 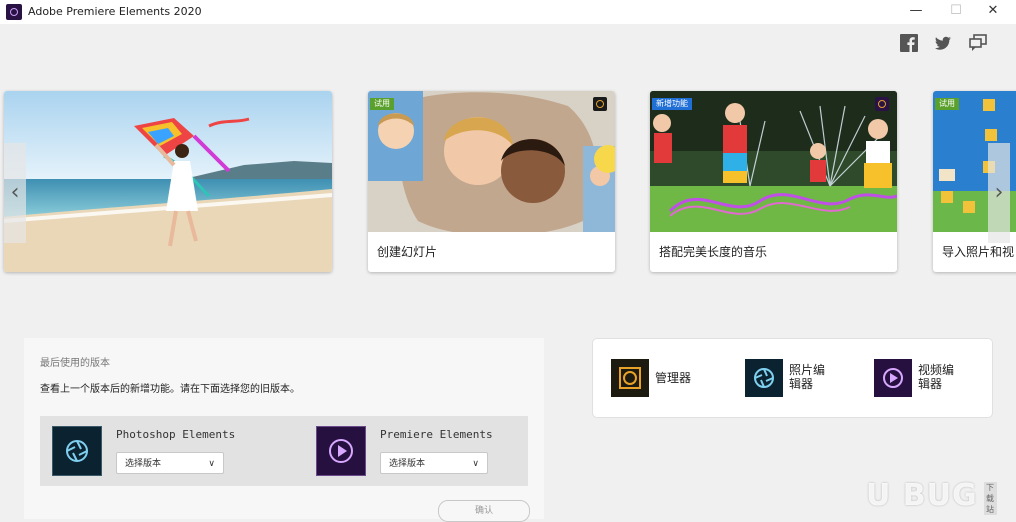 What do you see at coordinates (115, 11) in the screenshot?
I see `window-title: Adobe Premiere Elements 2020` at bounding box center [115, 11].